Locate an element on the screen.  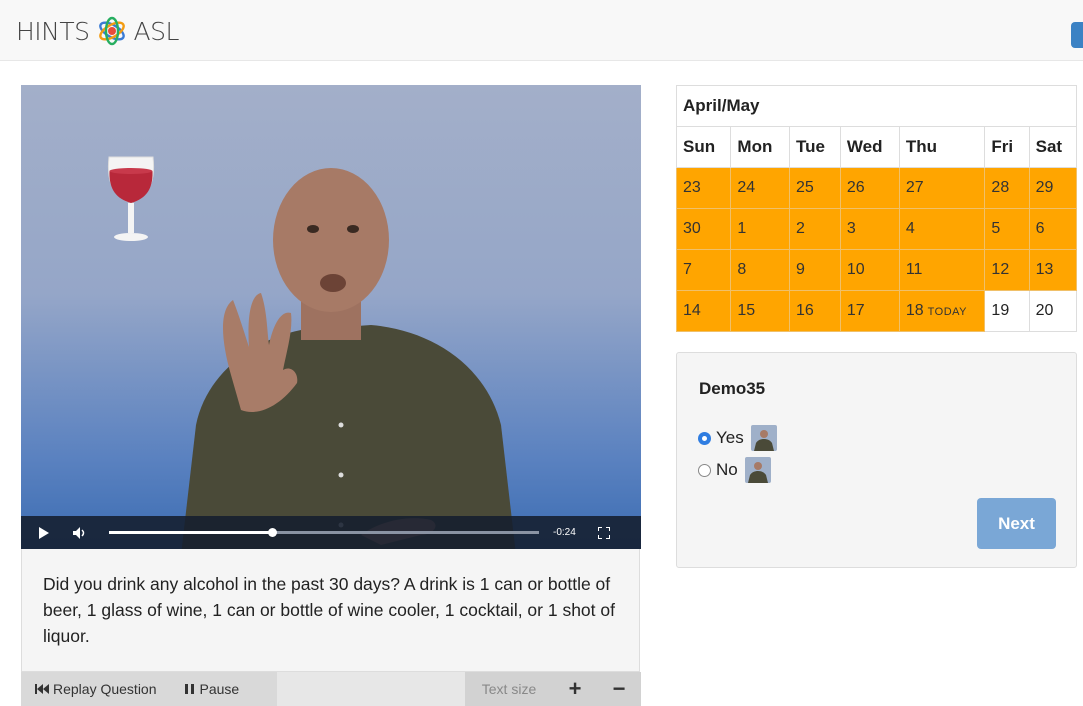
calendar-day-number: 15 is located at coordinates (746, 310).